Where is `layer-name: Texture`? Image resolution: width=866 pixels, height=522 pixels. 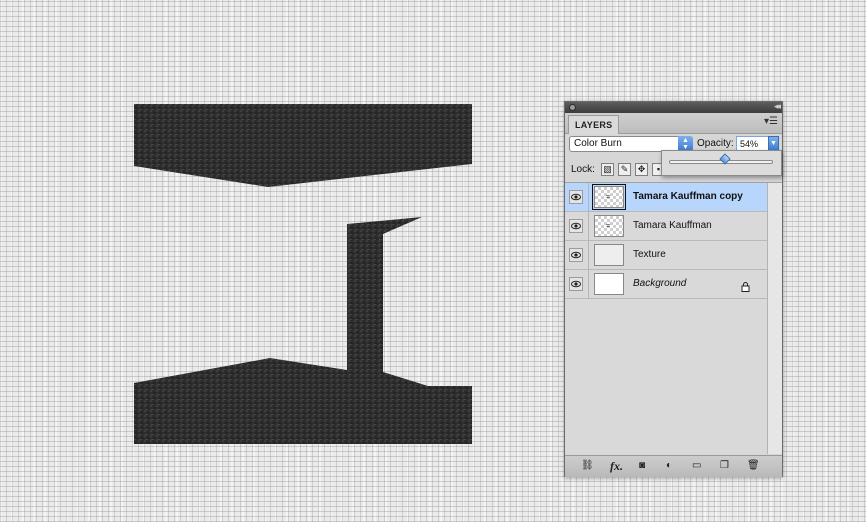 layer-name: Texture is located at coordinates (649, 254).